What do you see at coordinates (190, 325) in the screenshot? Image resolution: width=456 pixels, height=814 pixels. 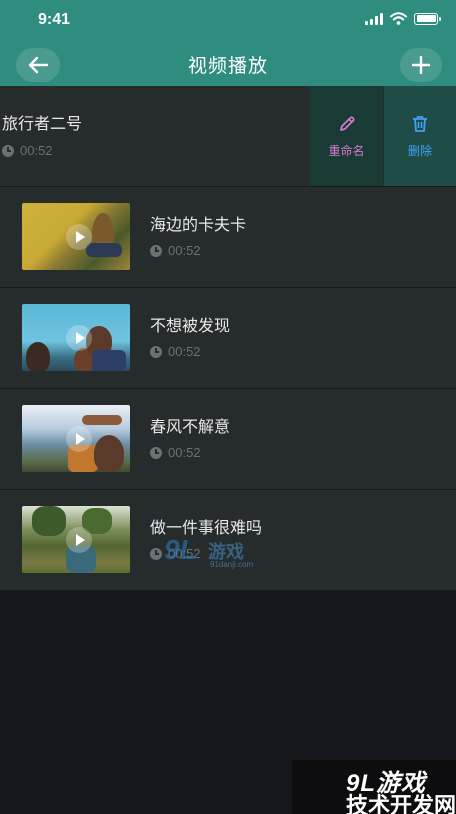 I see `video-title: 不想被发现` at bounding box center [190, 325].